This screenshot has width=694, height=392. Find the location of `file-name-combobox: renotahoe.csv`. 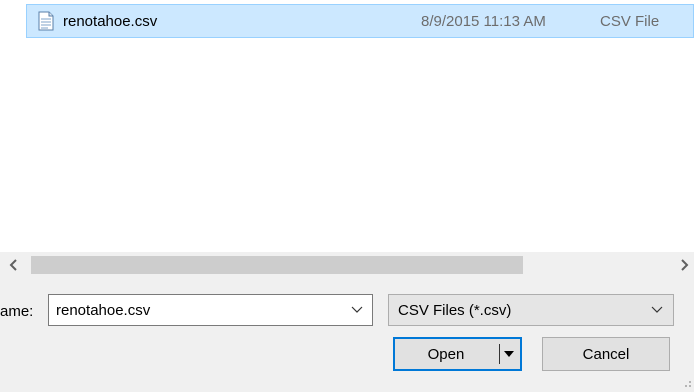

file-name-combobox: renotahoe.csv is located at coordinates (210, 310).